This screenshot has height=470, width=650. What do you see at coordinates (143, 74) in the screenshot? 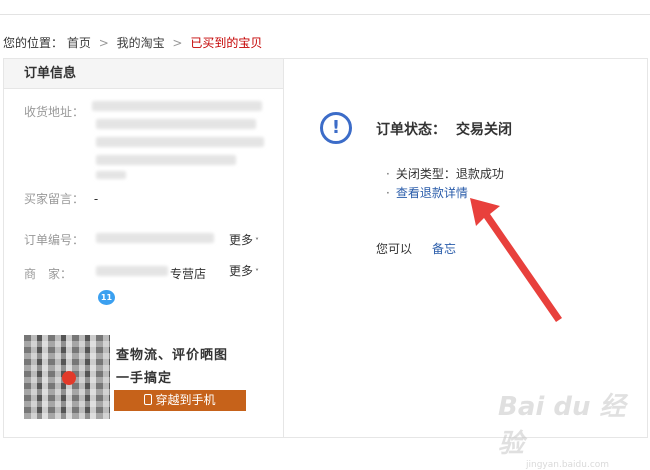
I see `order-info-title: 订单信息` at bounding box center [143, 74].